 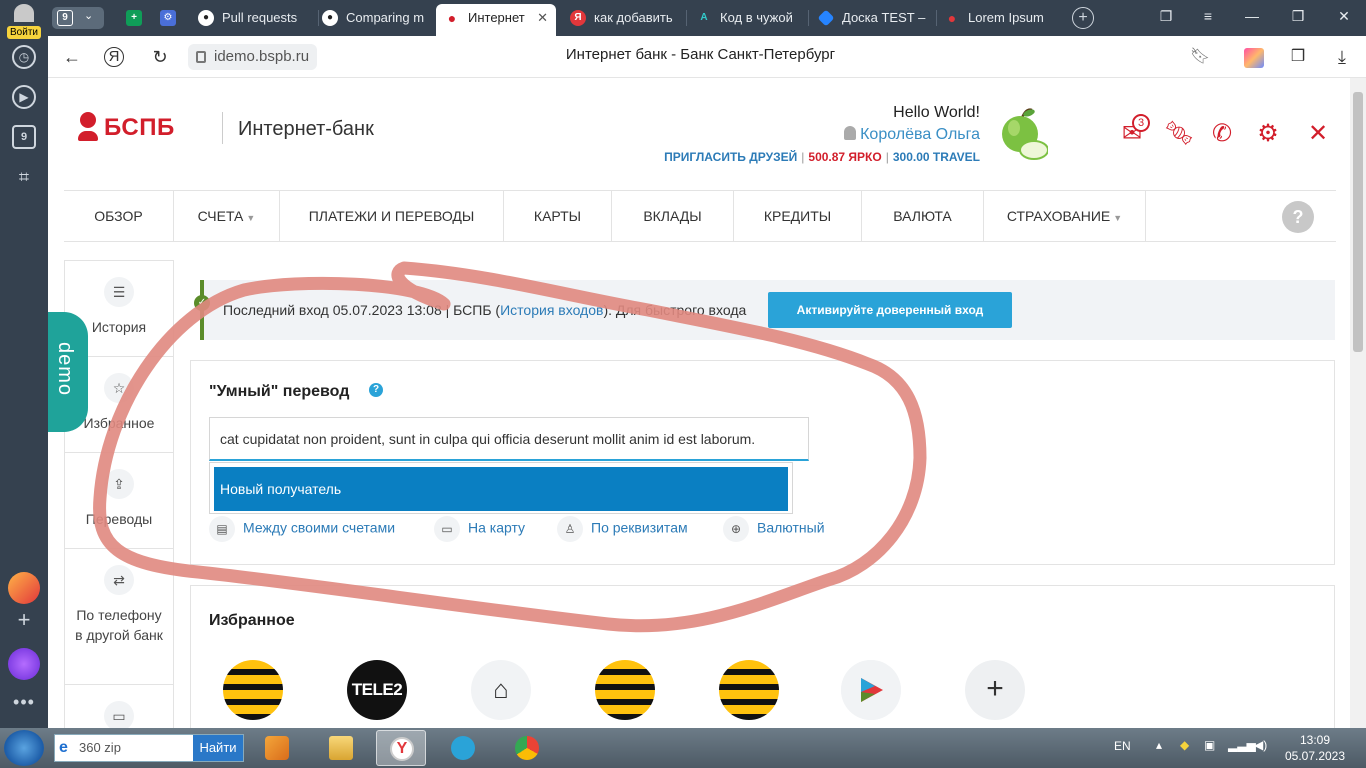 I want to click on rail-wallet: ▭, so click(x=119, y=706).